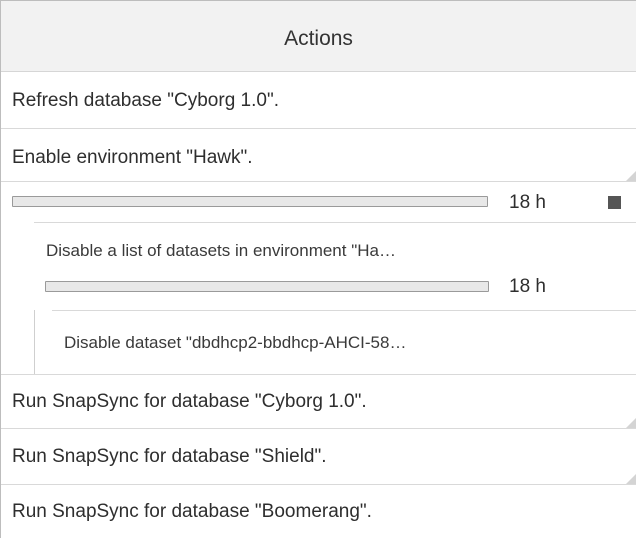  I want to click on action-item-refresh-database: Refresh database "Cyborg 1.0"., so click(318, 100).